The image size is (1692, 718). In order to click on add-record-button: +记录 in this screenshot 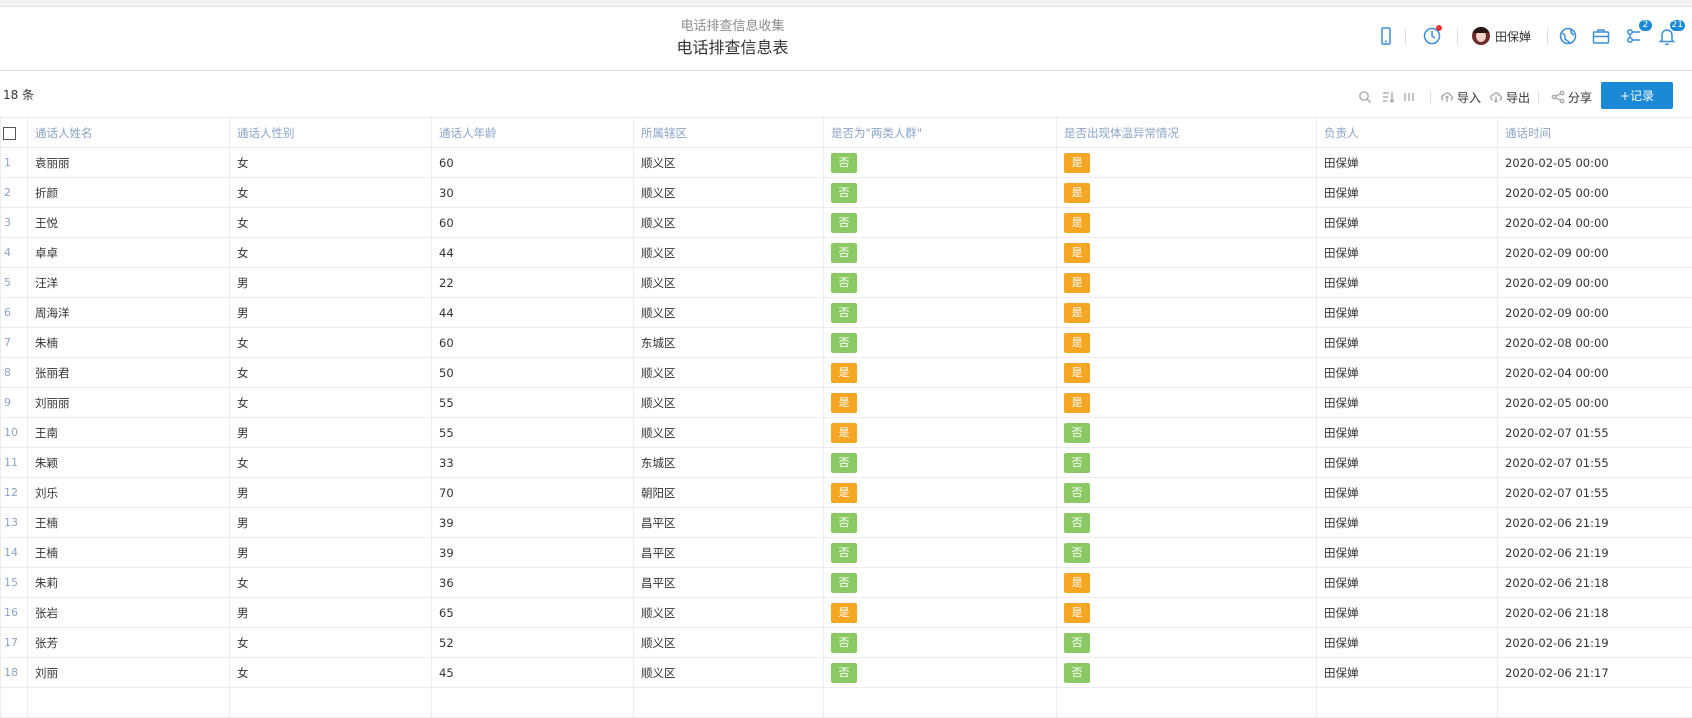, I will do `click(1637, 95)`.